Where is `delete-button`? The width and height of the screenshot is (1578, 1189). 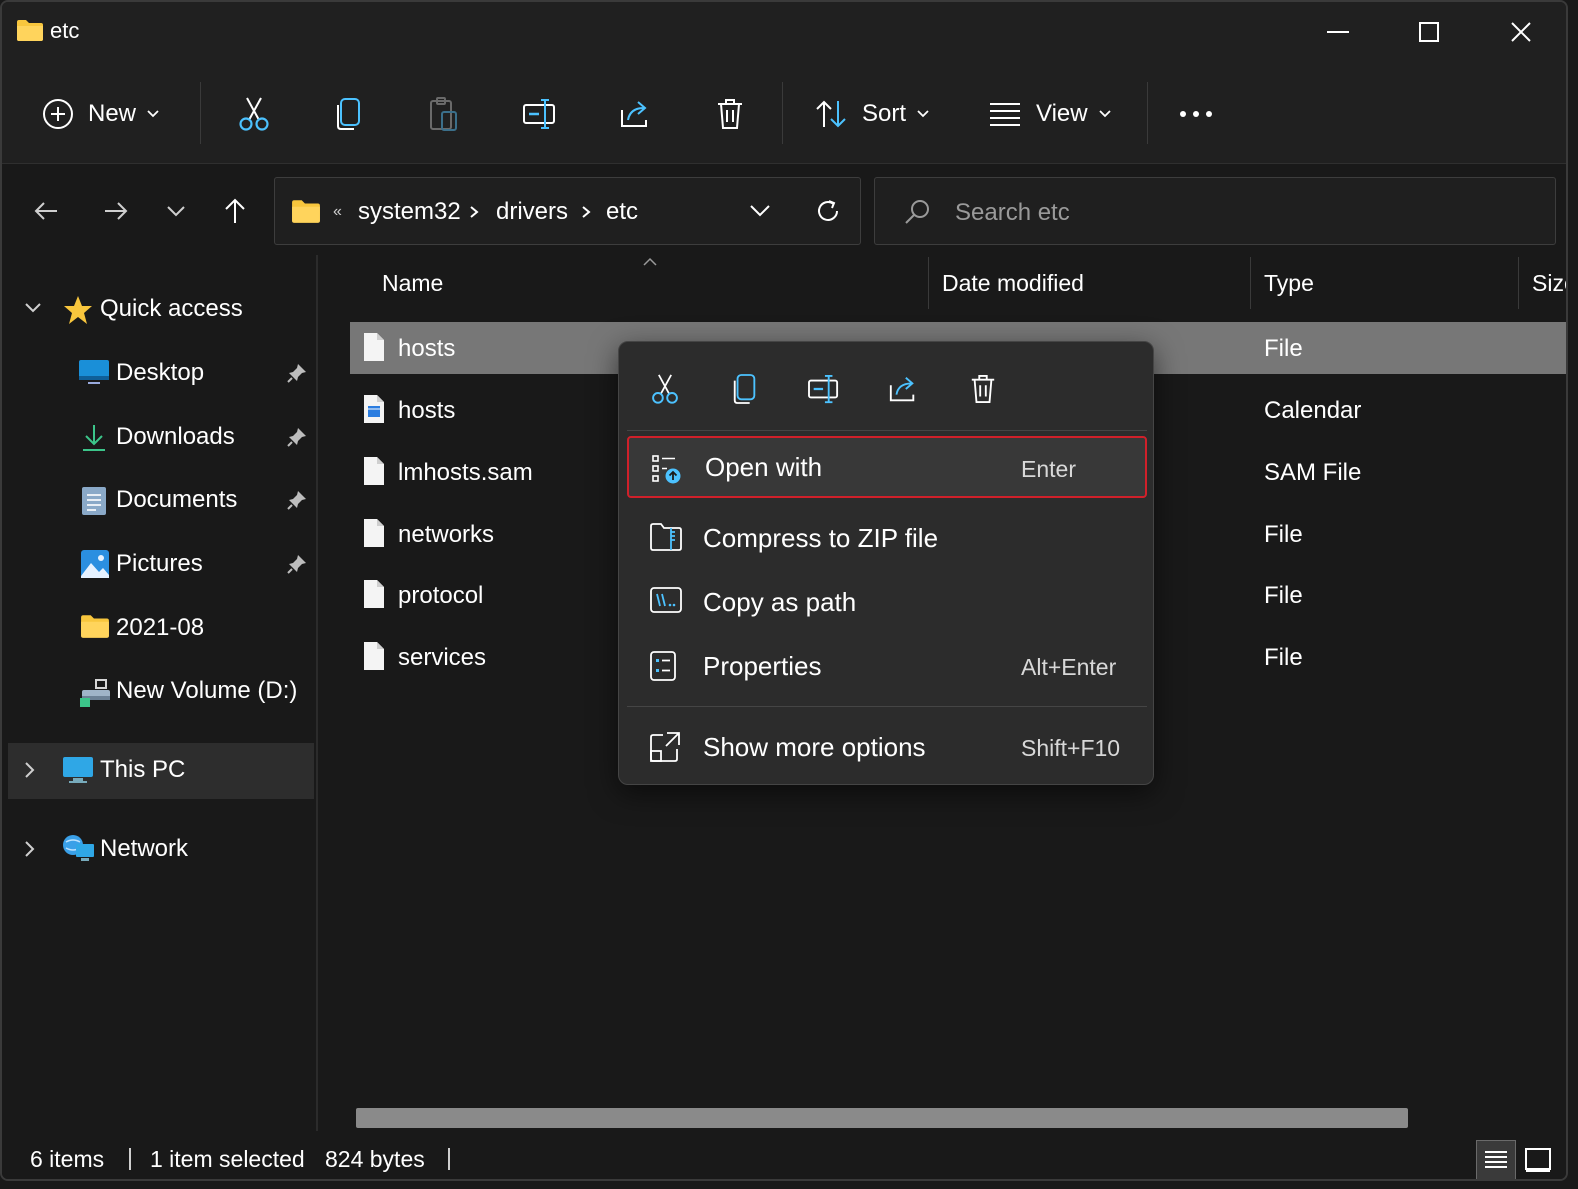 delete-button is located at coordinates (730, 114).